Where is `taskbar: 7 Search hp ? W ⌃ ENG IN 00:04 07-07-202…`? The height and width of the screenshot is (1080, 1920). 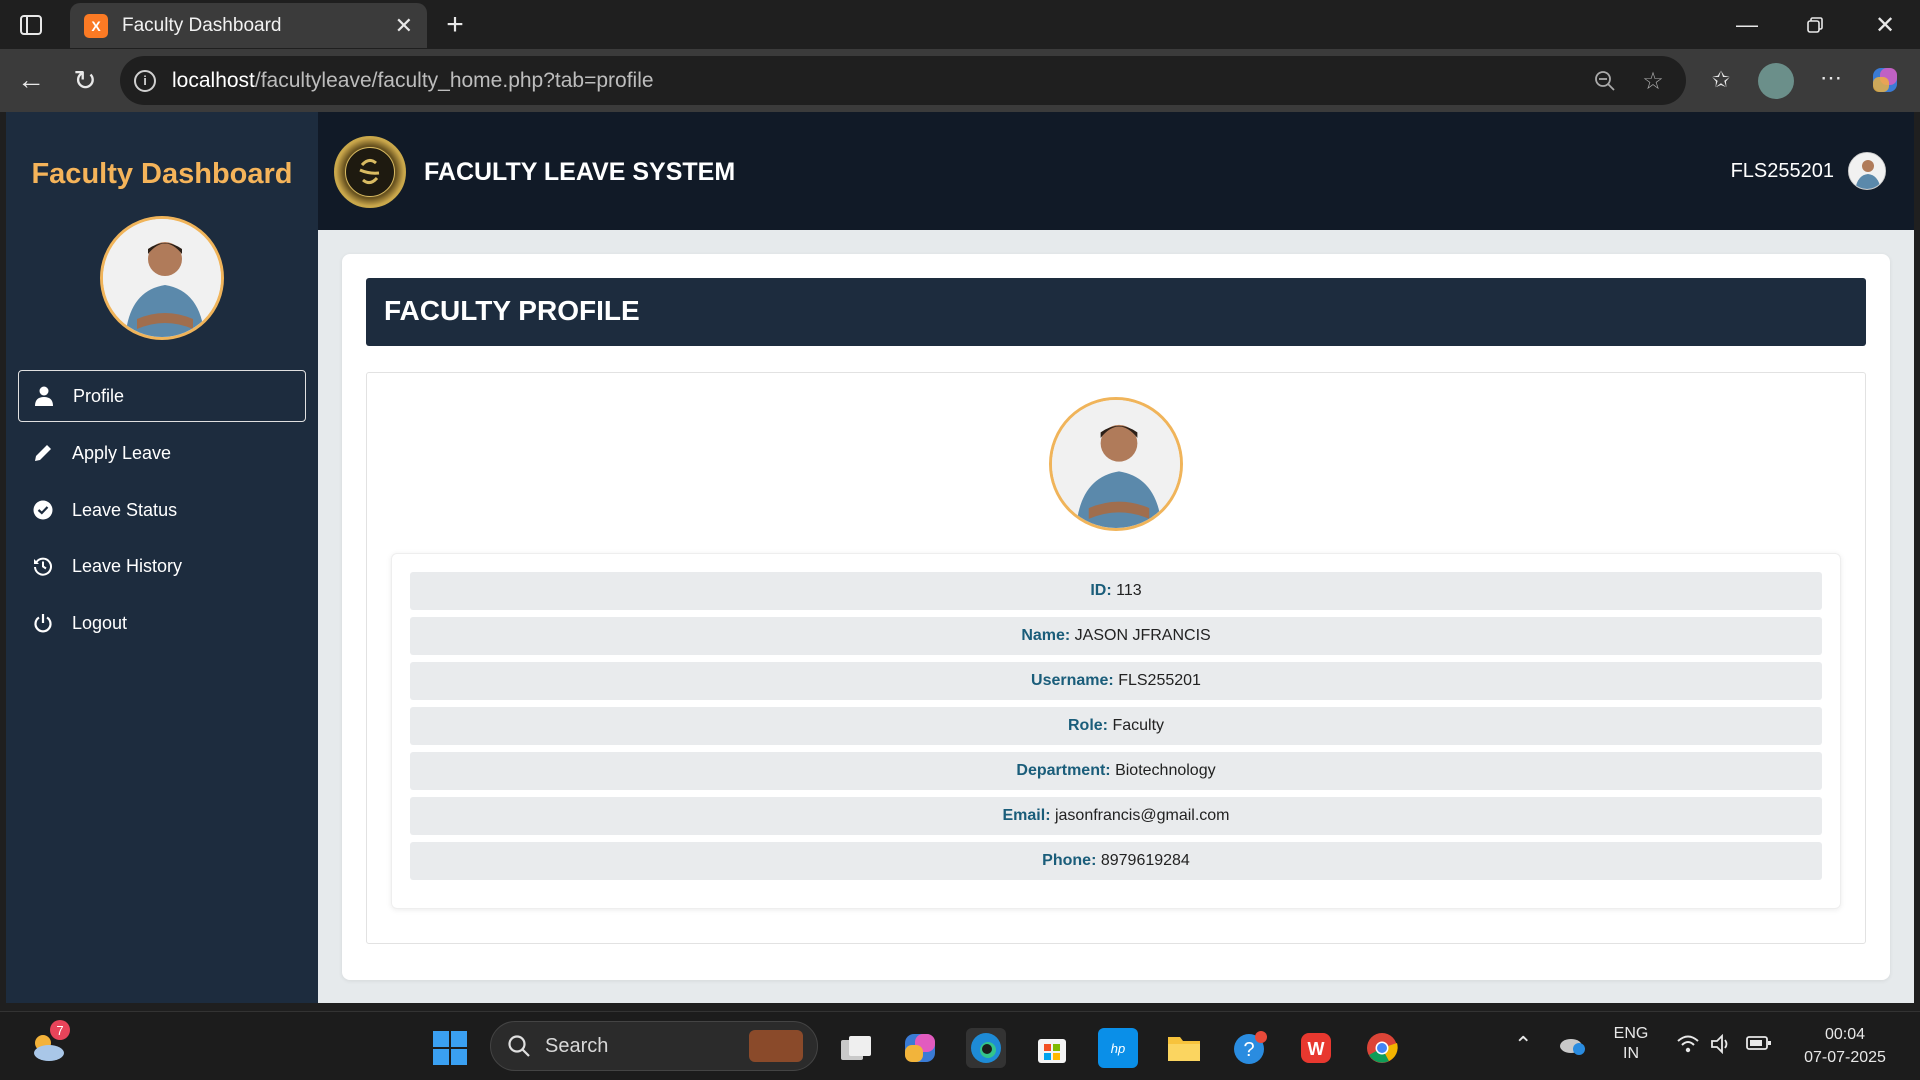
taskbar: 7 Search hp ? W ⌃ ENG IN 00:04 07-07-202… is located at coordinates (960, 1045).